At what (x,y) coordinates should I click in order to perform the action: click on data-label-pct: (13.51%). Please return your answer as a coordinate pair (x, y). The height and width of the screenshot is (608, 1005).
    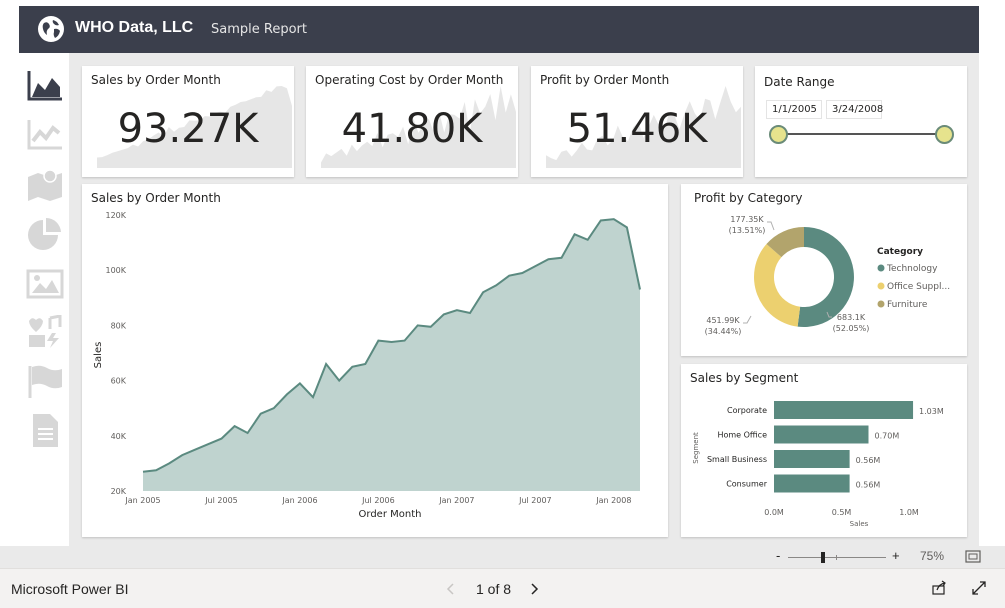
    Looking at the image, I should click on (747, 230).